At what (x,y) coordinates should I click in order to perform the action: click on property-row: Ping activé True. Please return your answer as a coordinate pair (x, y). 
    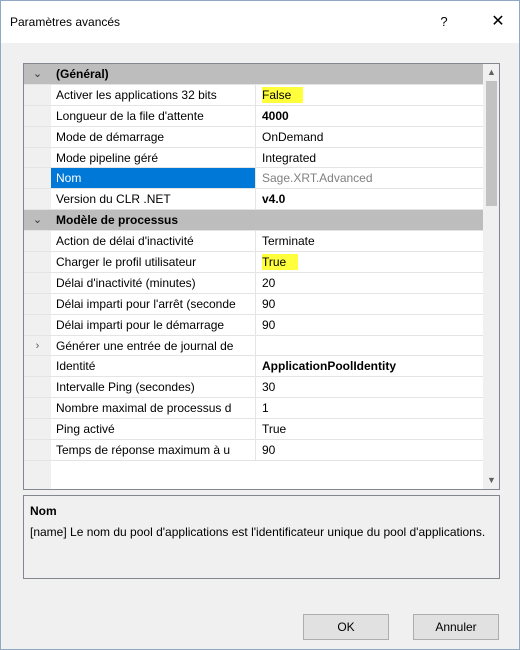
    Looking at the image, I should click on (253, 430).